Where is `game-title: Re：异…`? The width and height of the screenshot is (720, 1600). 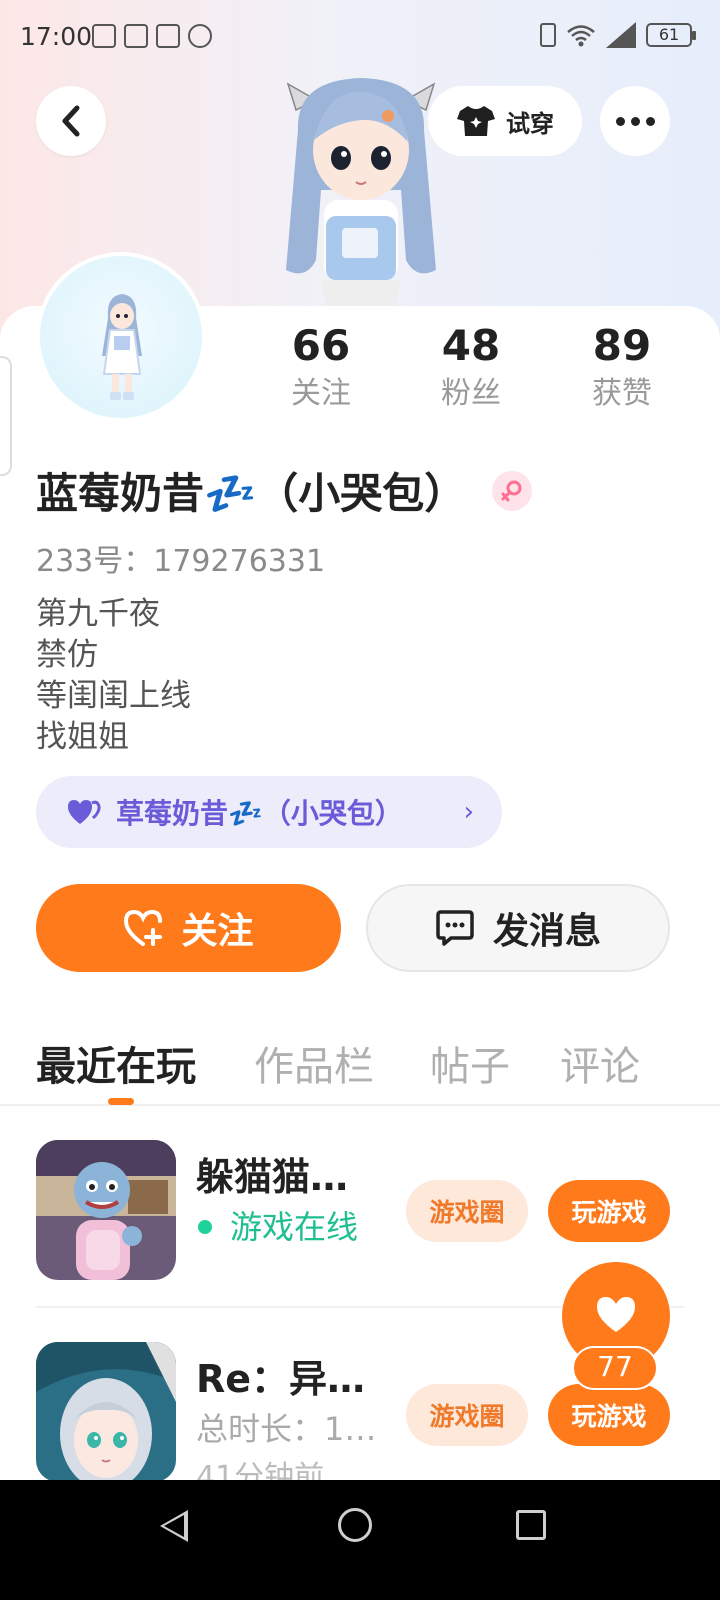 game-title: Re：异… is located at coordinates (281, 1379).